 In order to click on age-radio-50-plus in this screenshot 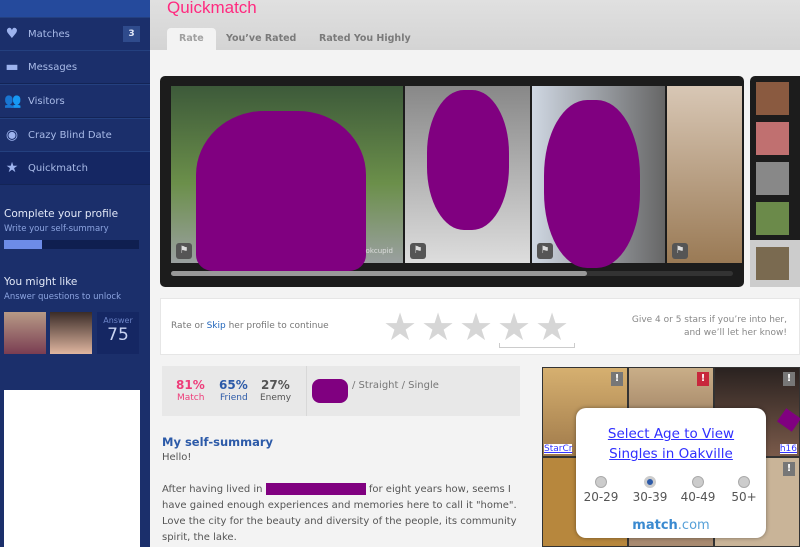, I will do `click(744, 482)`.